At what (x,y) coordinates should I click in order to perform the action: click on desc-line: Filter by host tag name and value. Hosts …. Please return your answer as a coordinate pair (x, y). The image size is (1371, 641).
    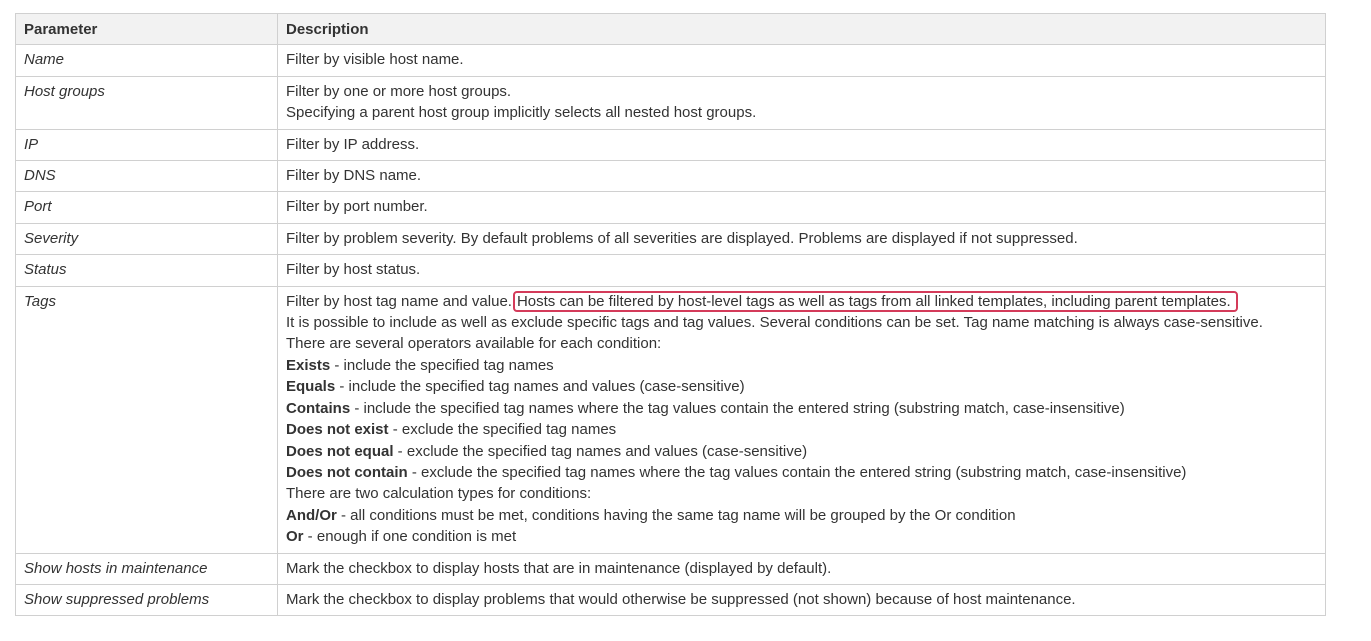
    Looking at the image, I should click on (801, 301).